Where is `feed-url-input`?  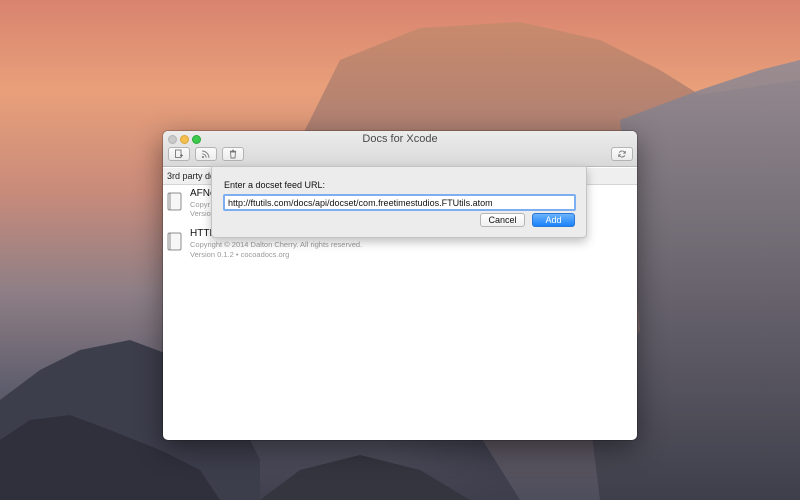 feed-url-input is located at coordinates (399, 202).